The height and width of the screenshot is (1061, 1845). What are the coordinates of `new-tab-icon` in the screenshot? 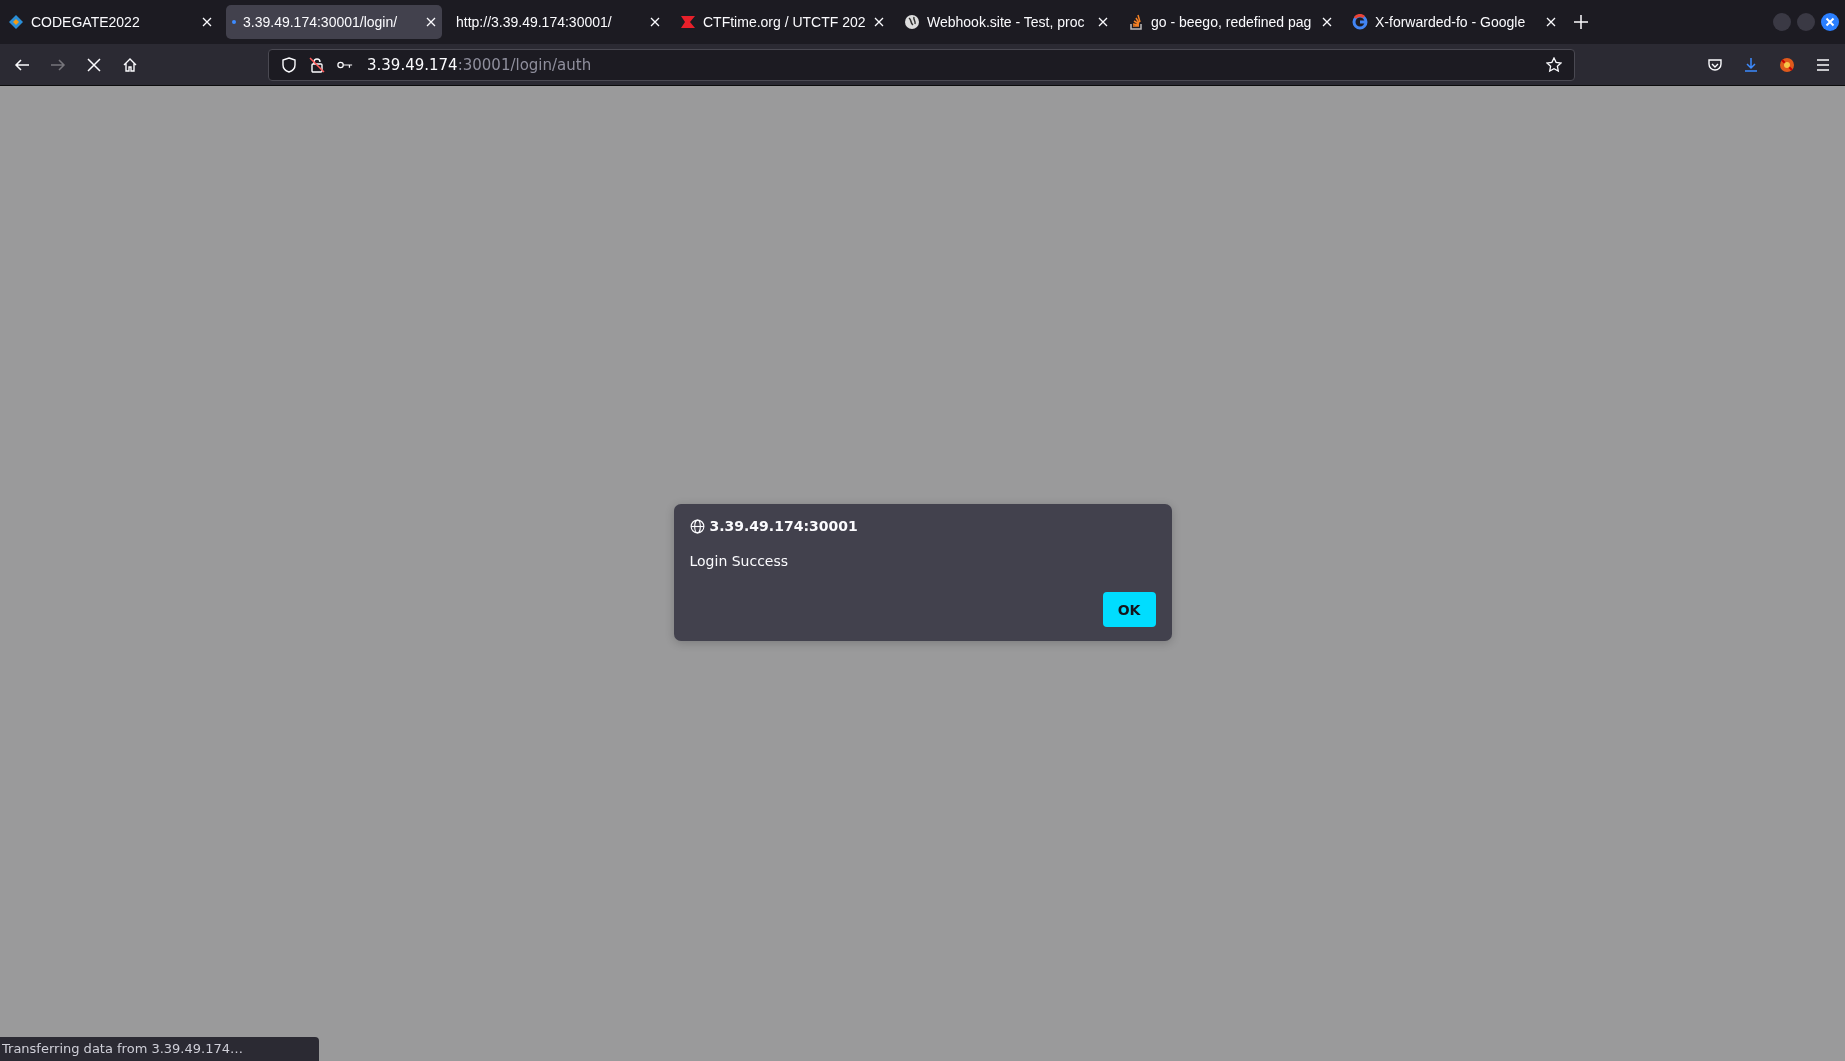 It's located at (1581, 22).